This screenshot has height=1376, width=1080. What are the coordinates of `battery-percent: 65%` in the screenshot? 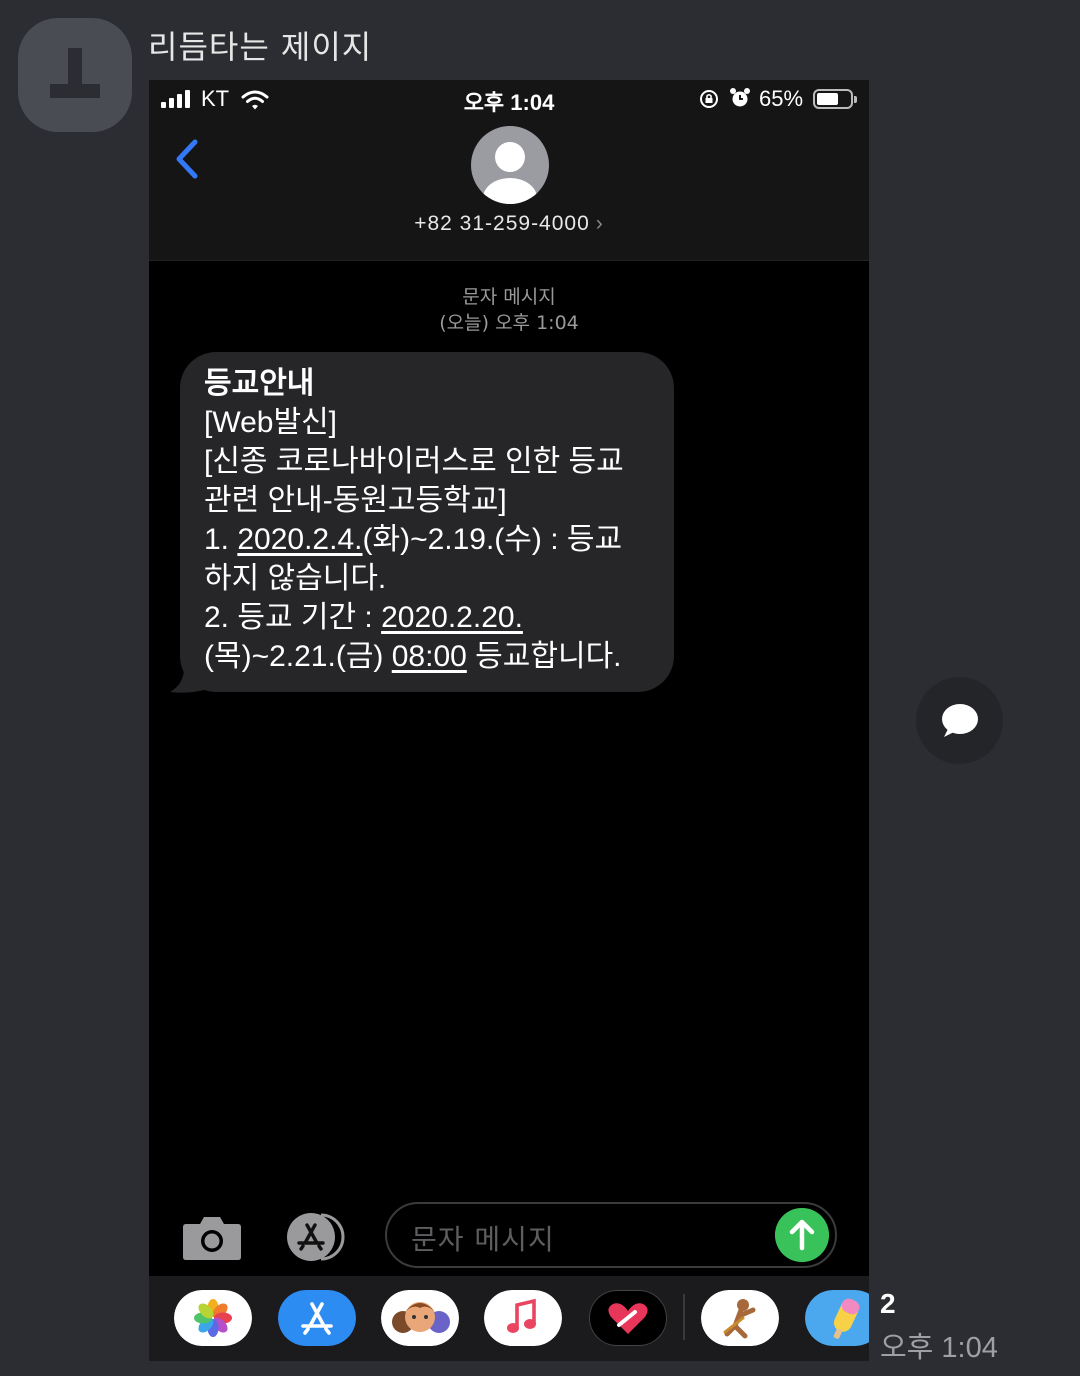 It's located at (781, 98).